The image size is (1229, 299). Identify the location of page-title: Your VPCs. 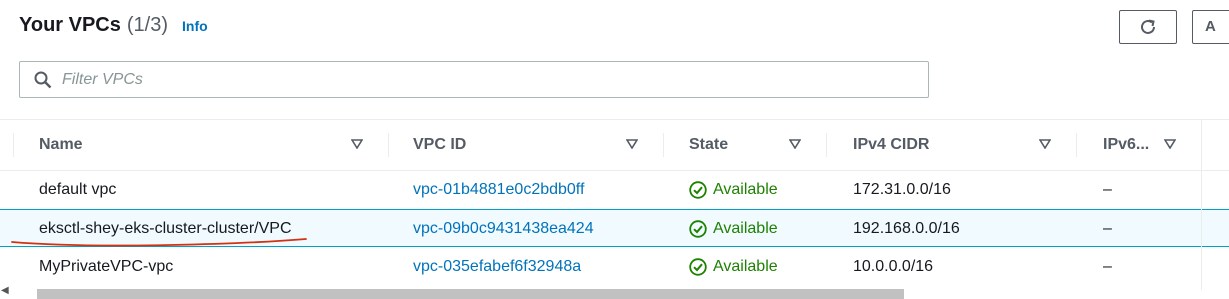
(70, 25).